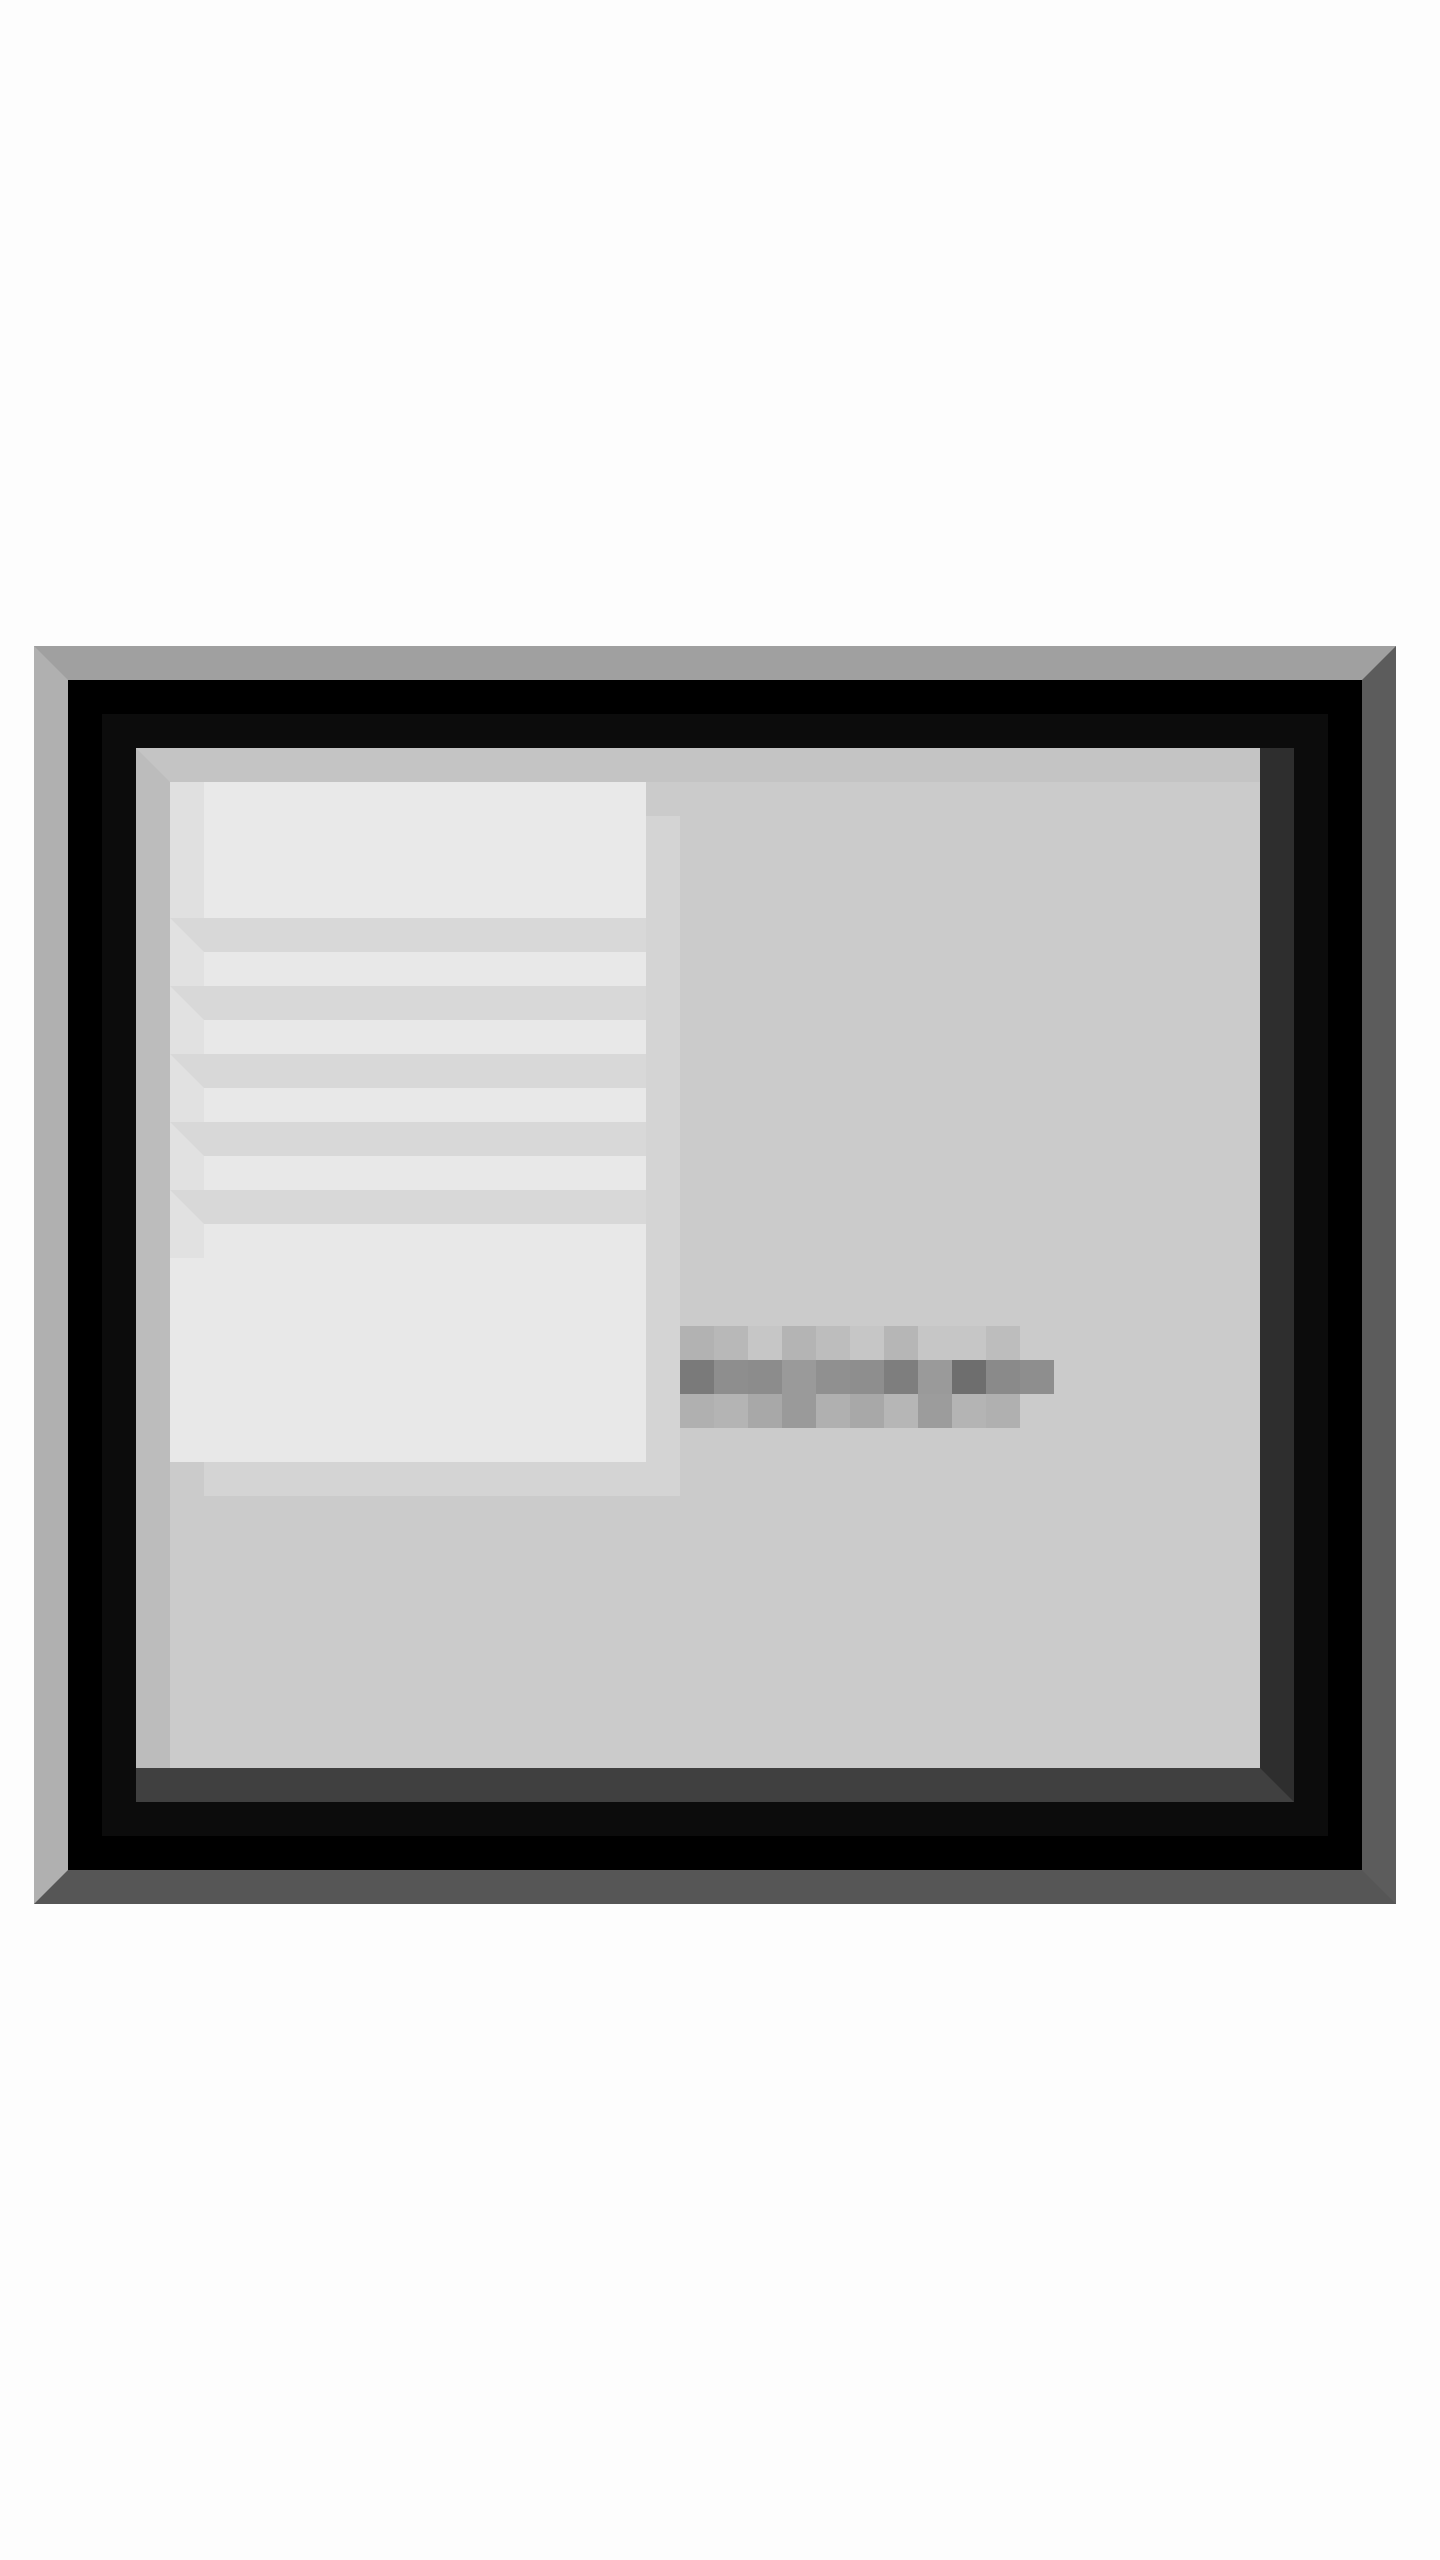  I want to click on blurred-text-row-bottom, so click(850, 1411).